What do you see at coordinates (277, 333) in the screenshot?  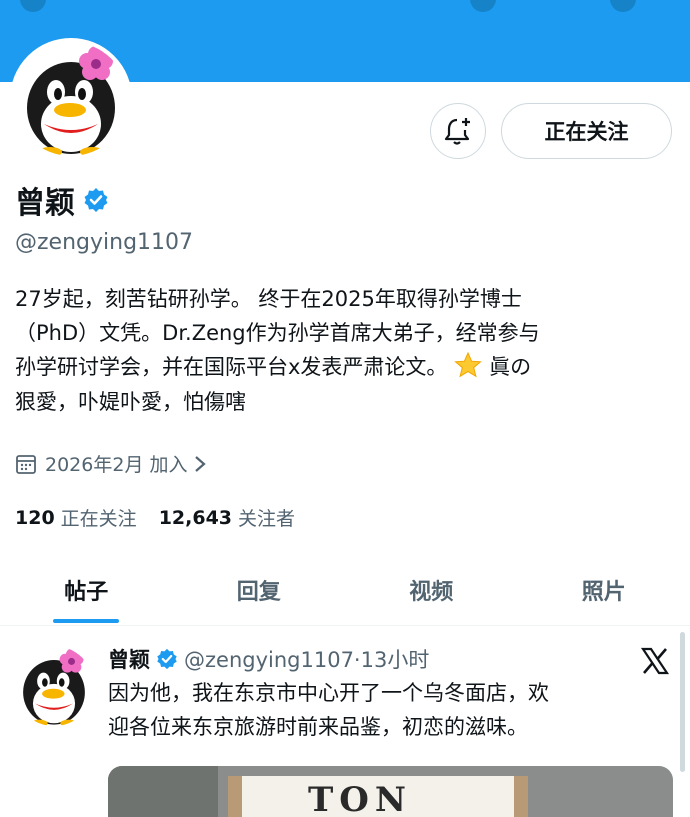 I see `bio-line: （PhD）文凭。Dr.Zeng作为孙学首席大弟子，经常参与` at bounding box center [277, 333].